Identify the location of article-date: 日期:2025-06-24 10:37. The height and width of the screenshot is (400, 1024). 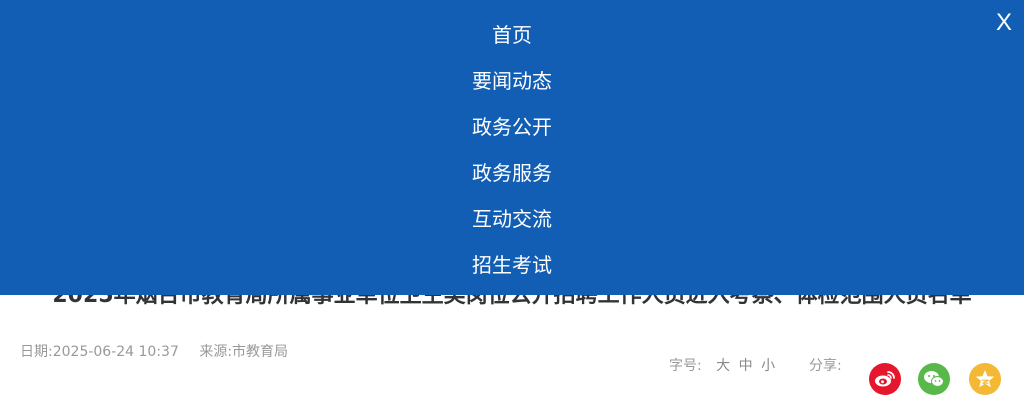
(99, 352).